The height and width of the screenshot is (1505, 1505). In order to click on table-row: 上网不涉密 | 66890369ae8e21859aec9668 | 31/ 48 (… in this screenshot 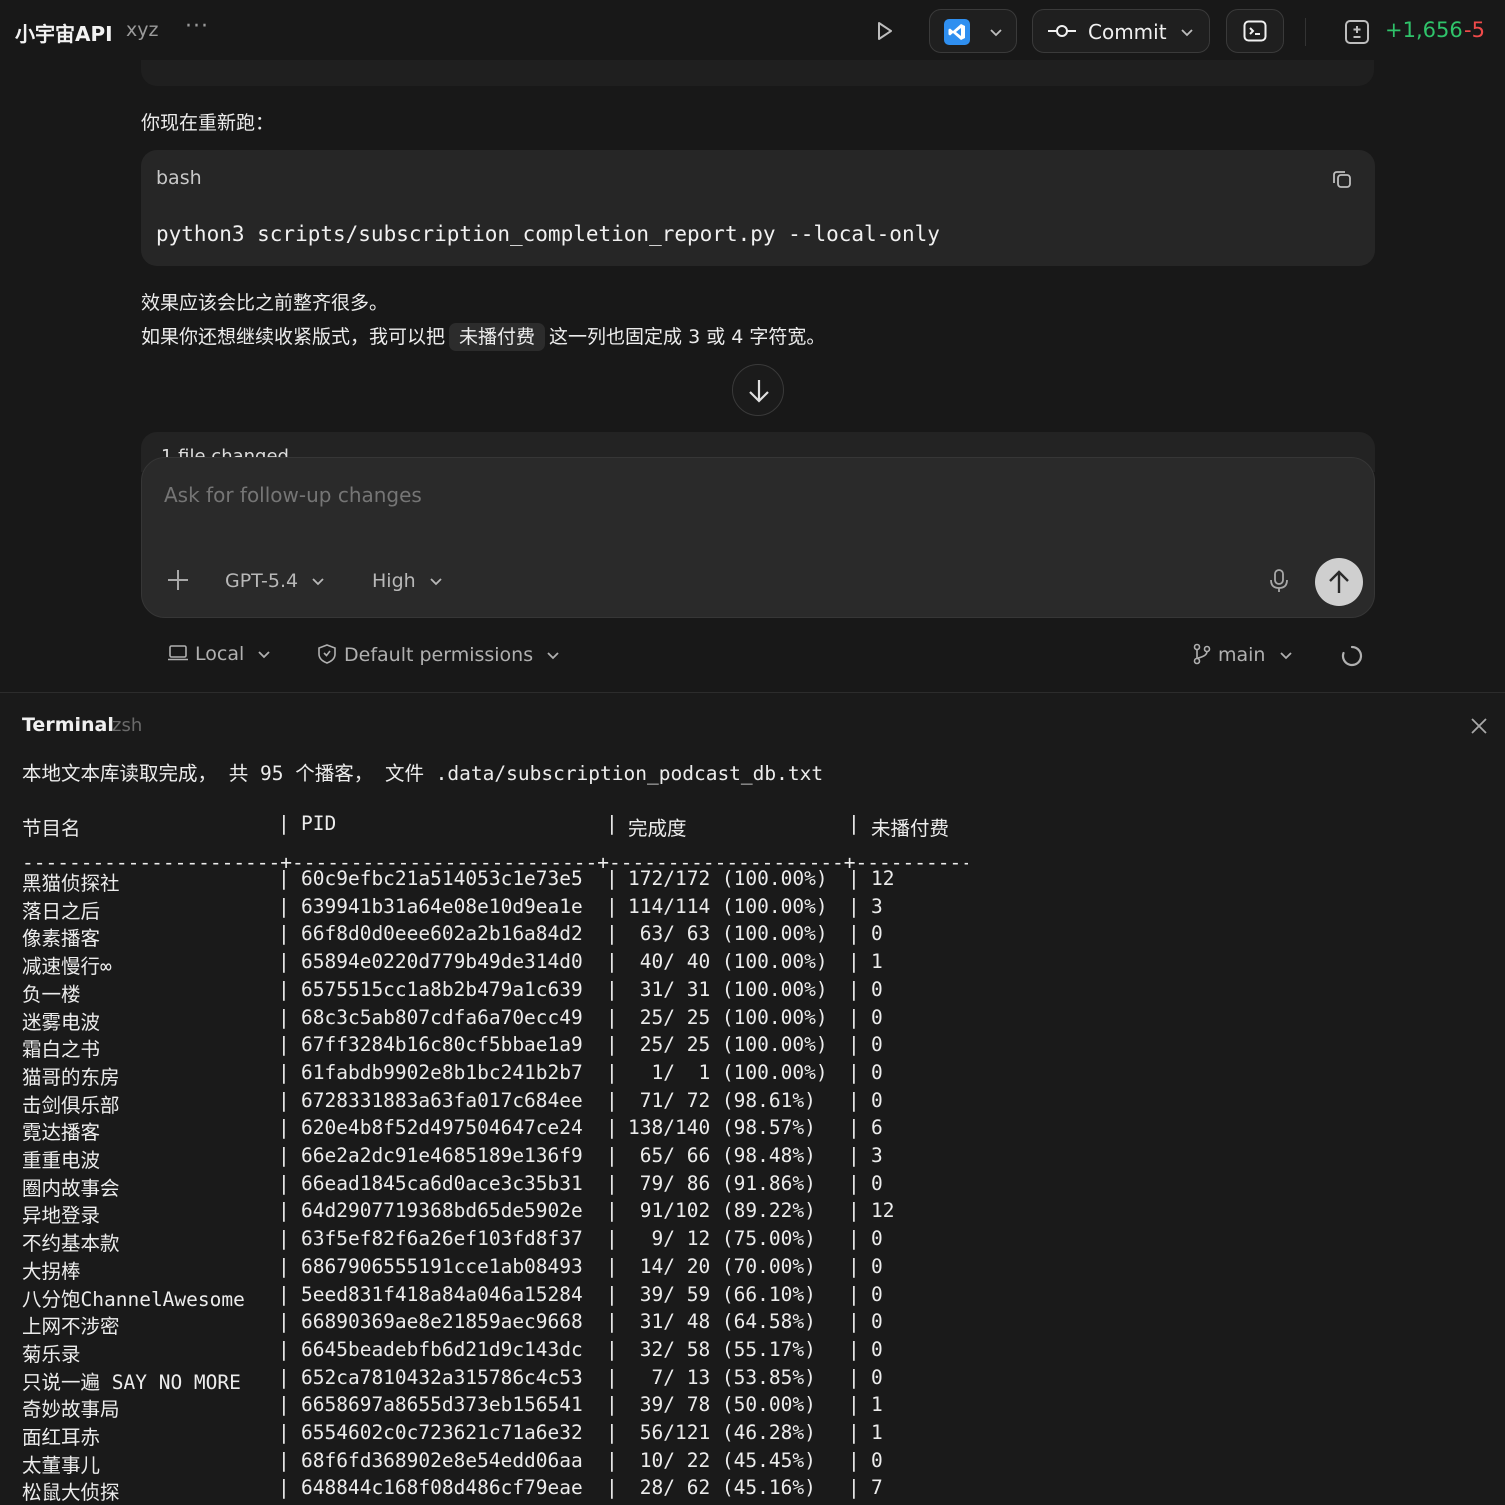, I will do `click(512, 1324)`.